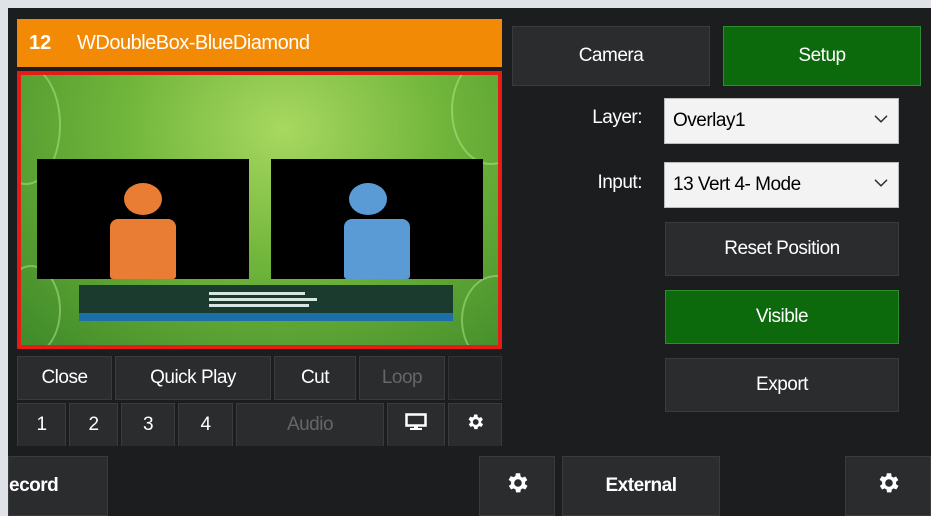 The image size is (931, 516). I want to click on left-figure-body, so click(143, 249).